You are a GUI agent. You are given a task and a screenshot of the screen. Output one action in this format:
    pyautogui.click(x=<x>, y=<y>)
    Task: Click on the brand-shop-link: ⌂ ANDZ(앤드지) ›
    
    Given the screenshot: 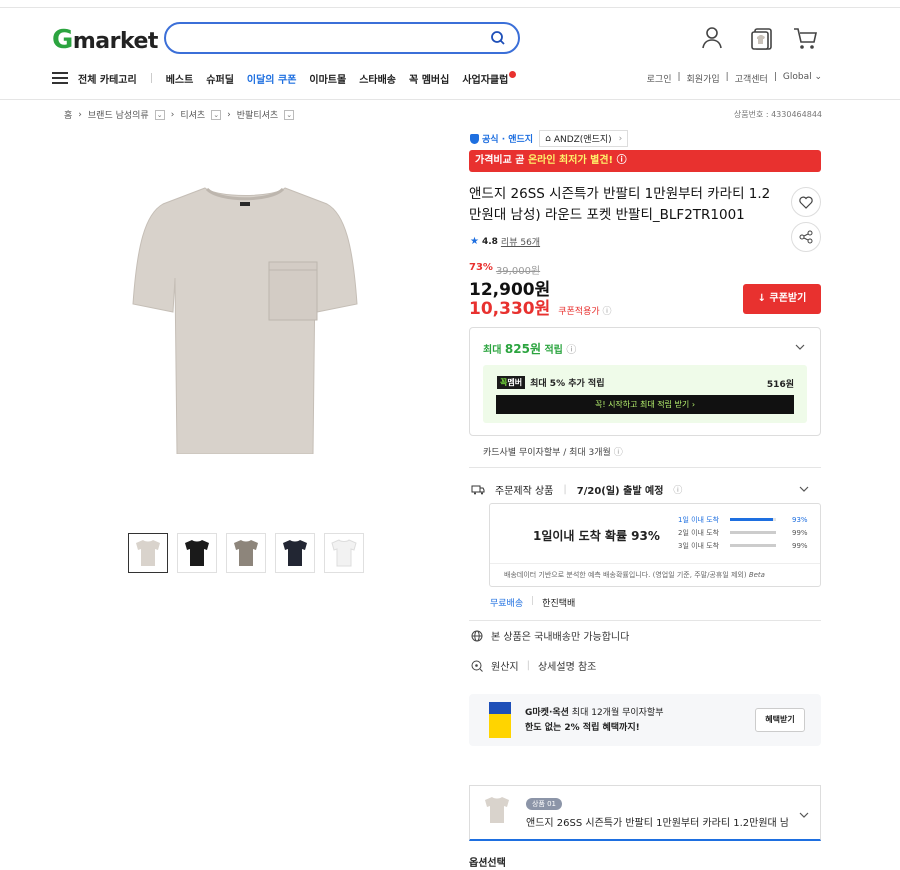 What is the action you would take?
    pyautogui.click(x=584, y=138)
    